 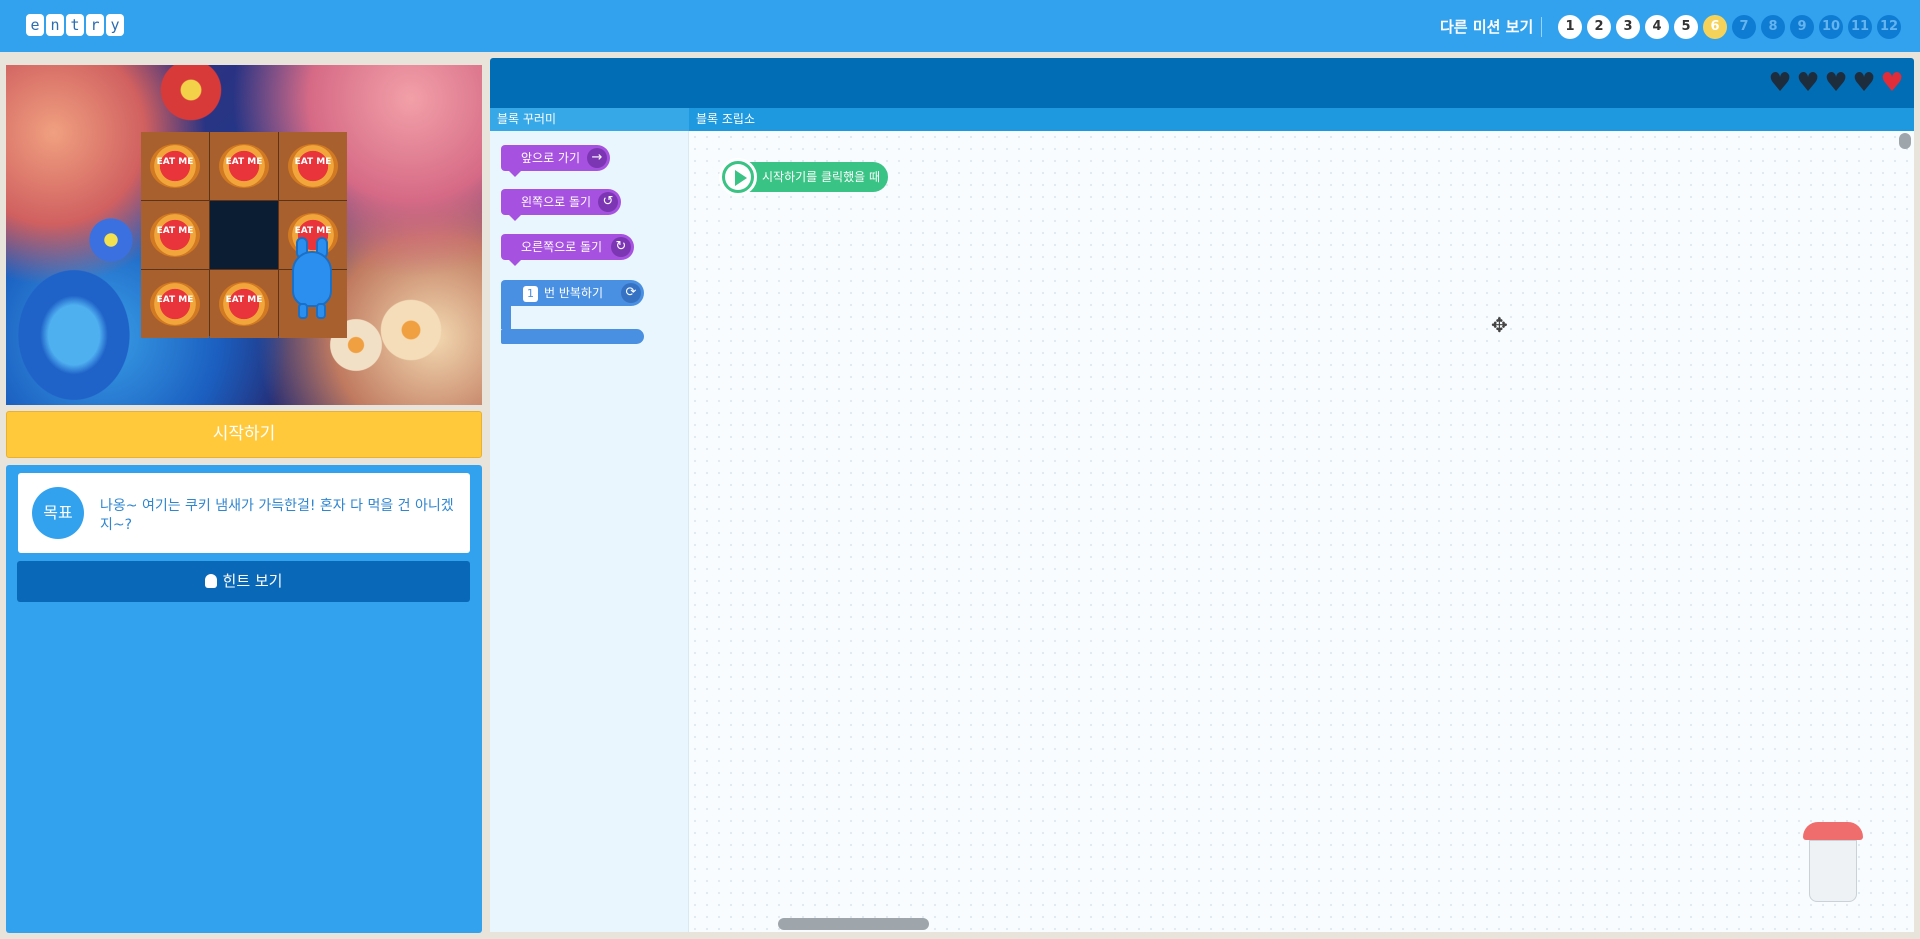 I want to click on butterfly-decoration, so click(x=74, y=335).